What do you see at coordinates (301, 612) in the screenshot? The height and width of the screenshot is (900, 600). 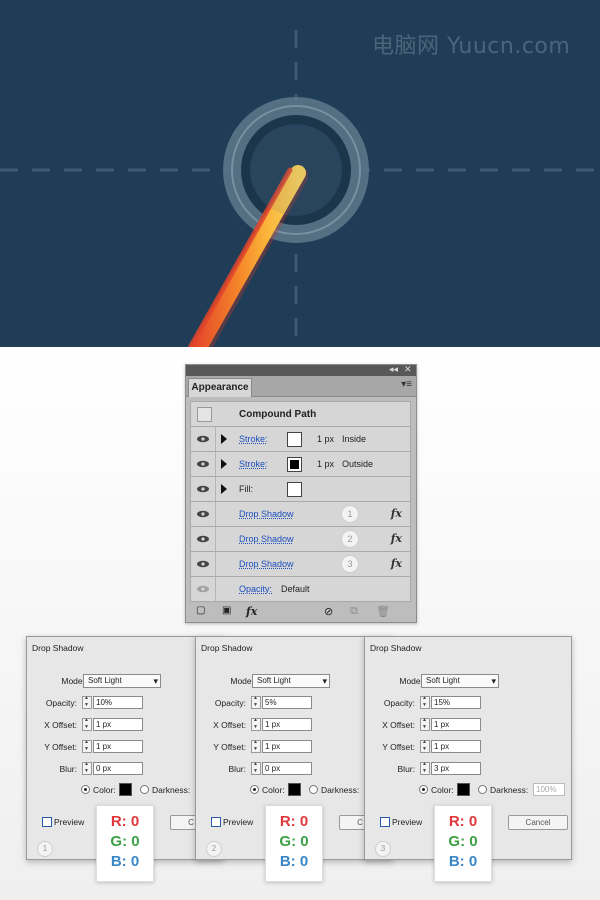 I see `panel-footer: ▢ ▣ fx ⊘ ⧉ 🗑` at bounding box center [301, 612].